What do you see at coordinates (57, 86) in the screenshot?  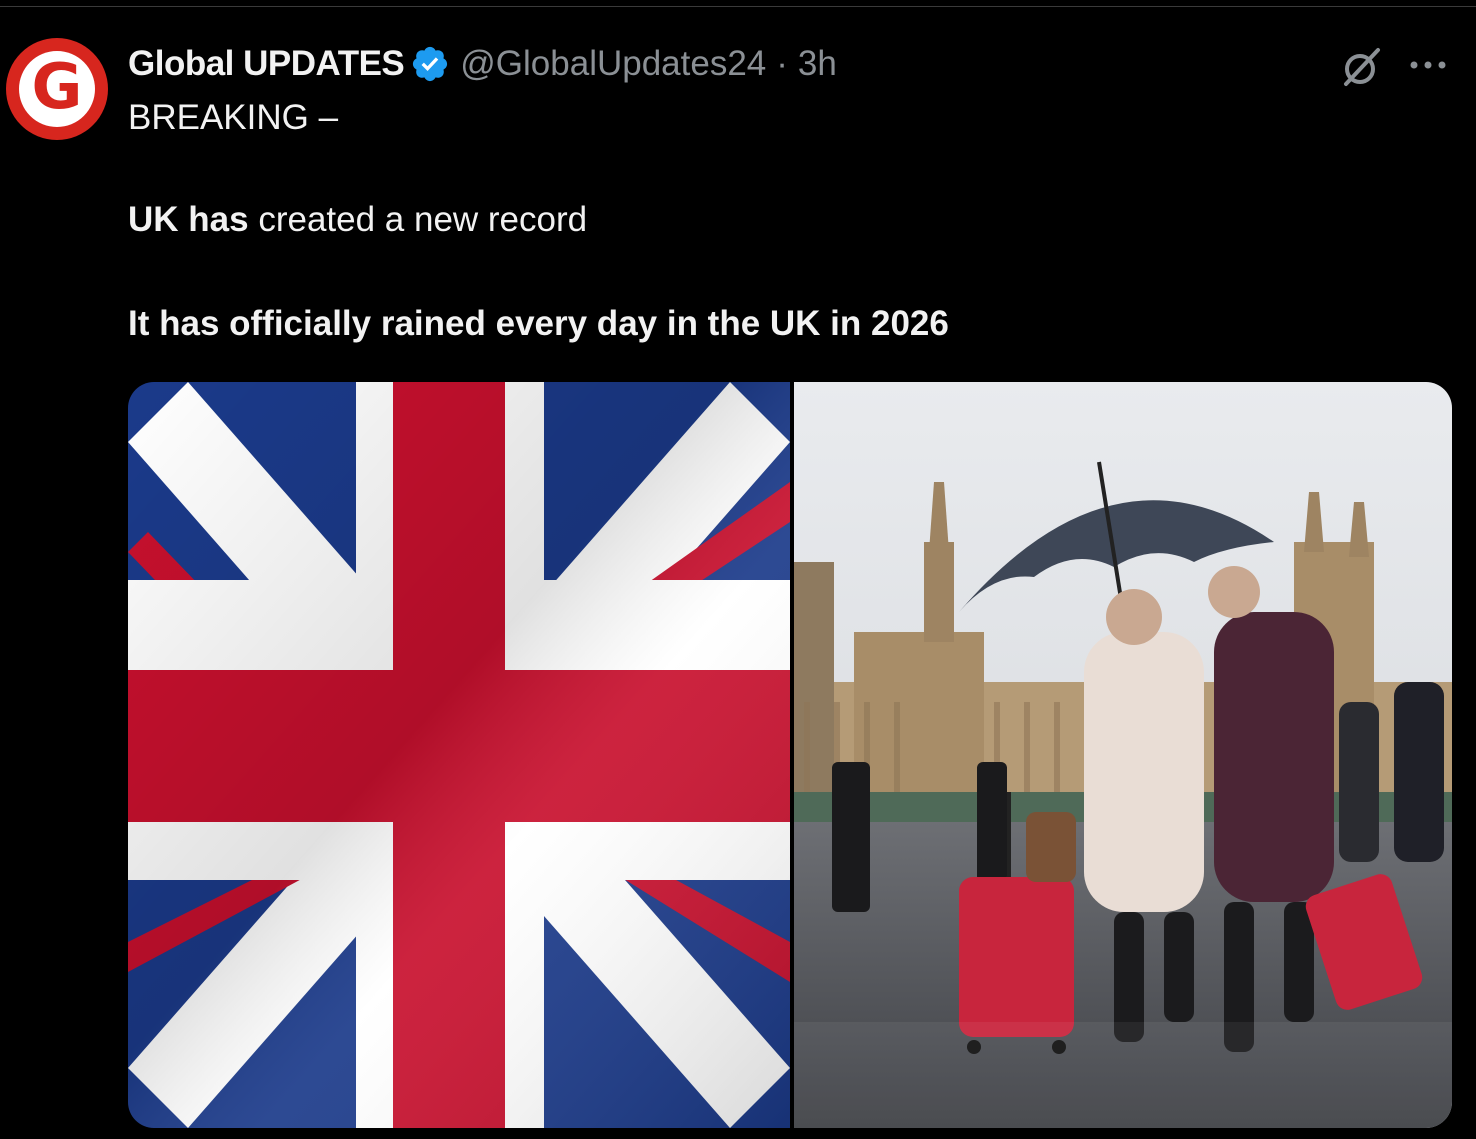 I see `avatar-letter: G` at bounding box center [57, 86].